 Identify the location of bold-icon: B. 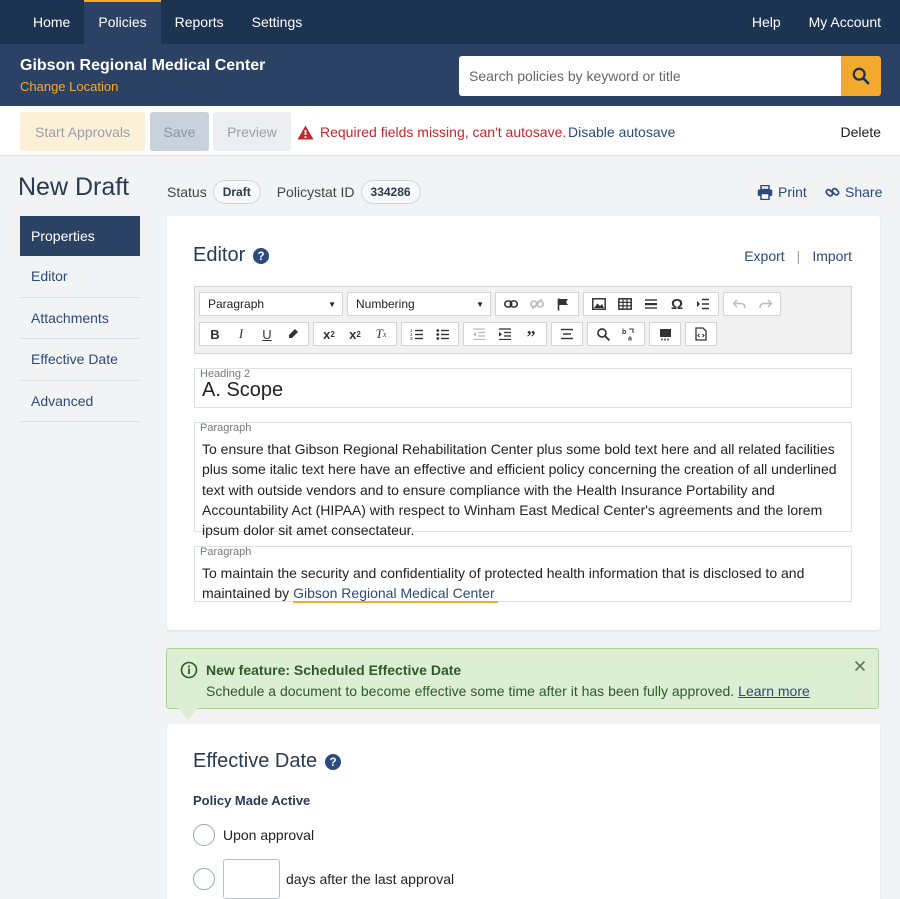
(215, 334).